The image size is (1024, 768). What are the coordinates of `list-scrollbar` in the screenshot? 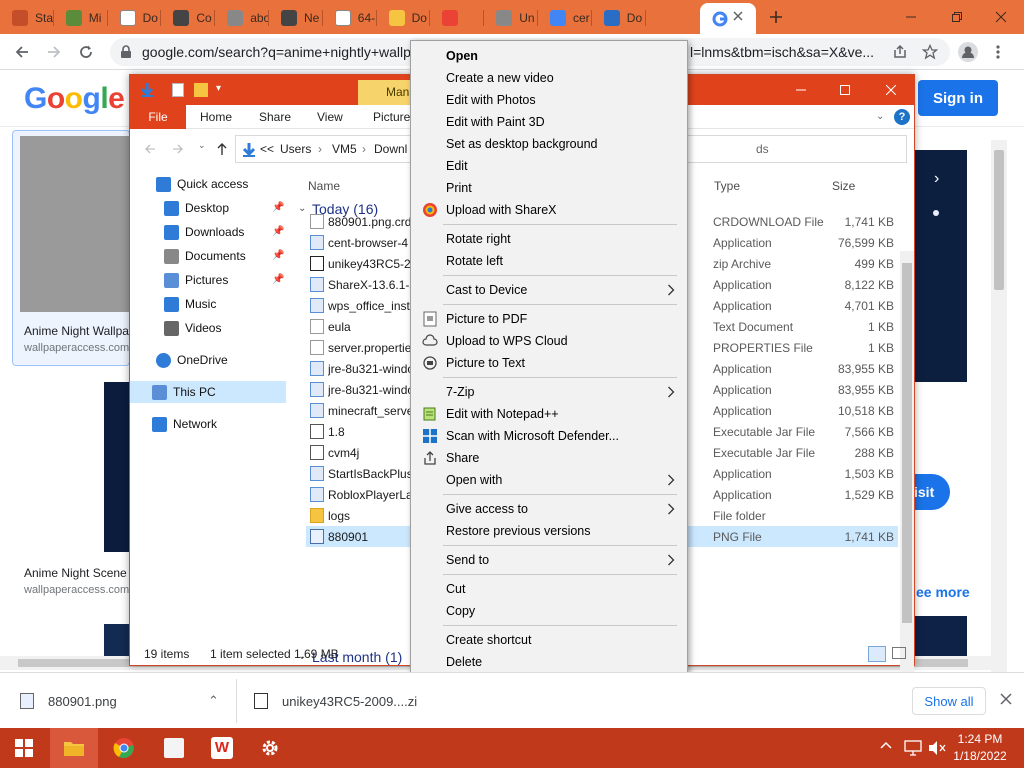 It's located at (907, 478).